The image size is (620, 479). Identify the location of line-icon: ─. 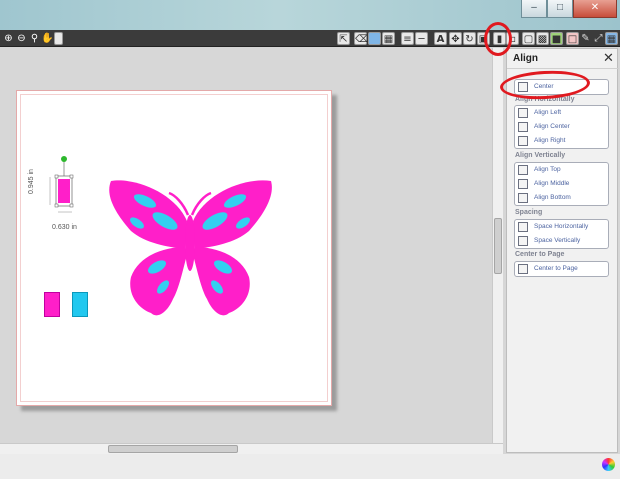
(421, 38).